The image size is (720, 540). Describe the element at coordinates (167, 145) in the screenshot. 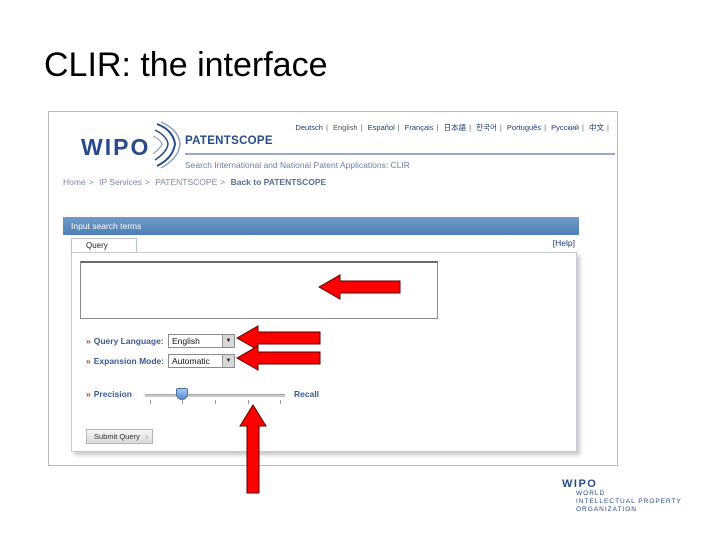

I see `wipo-swoosh-icon` at that location.